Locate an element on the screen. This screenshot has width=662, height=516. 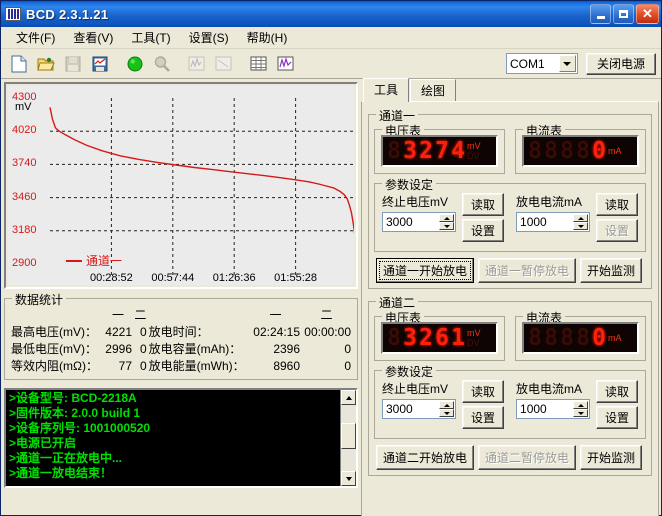
chevron-down-icon is located at coordinates (567, 63).